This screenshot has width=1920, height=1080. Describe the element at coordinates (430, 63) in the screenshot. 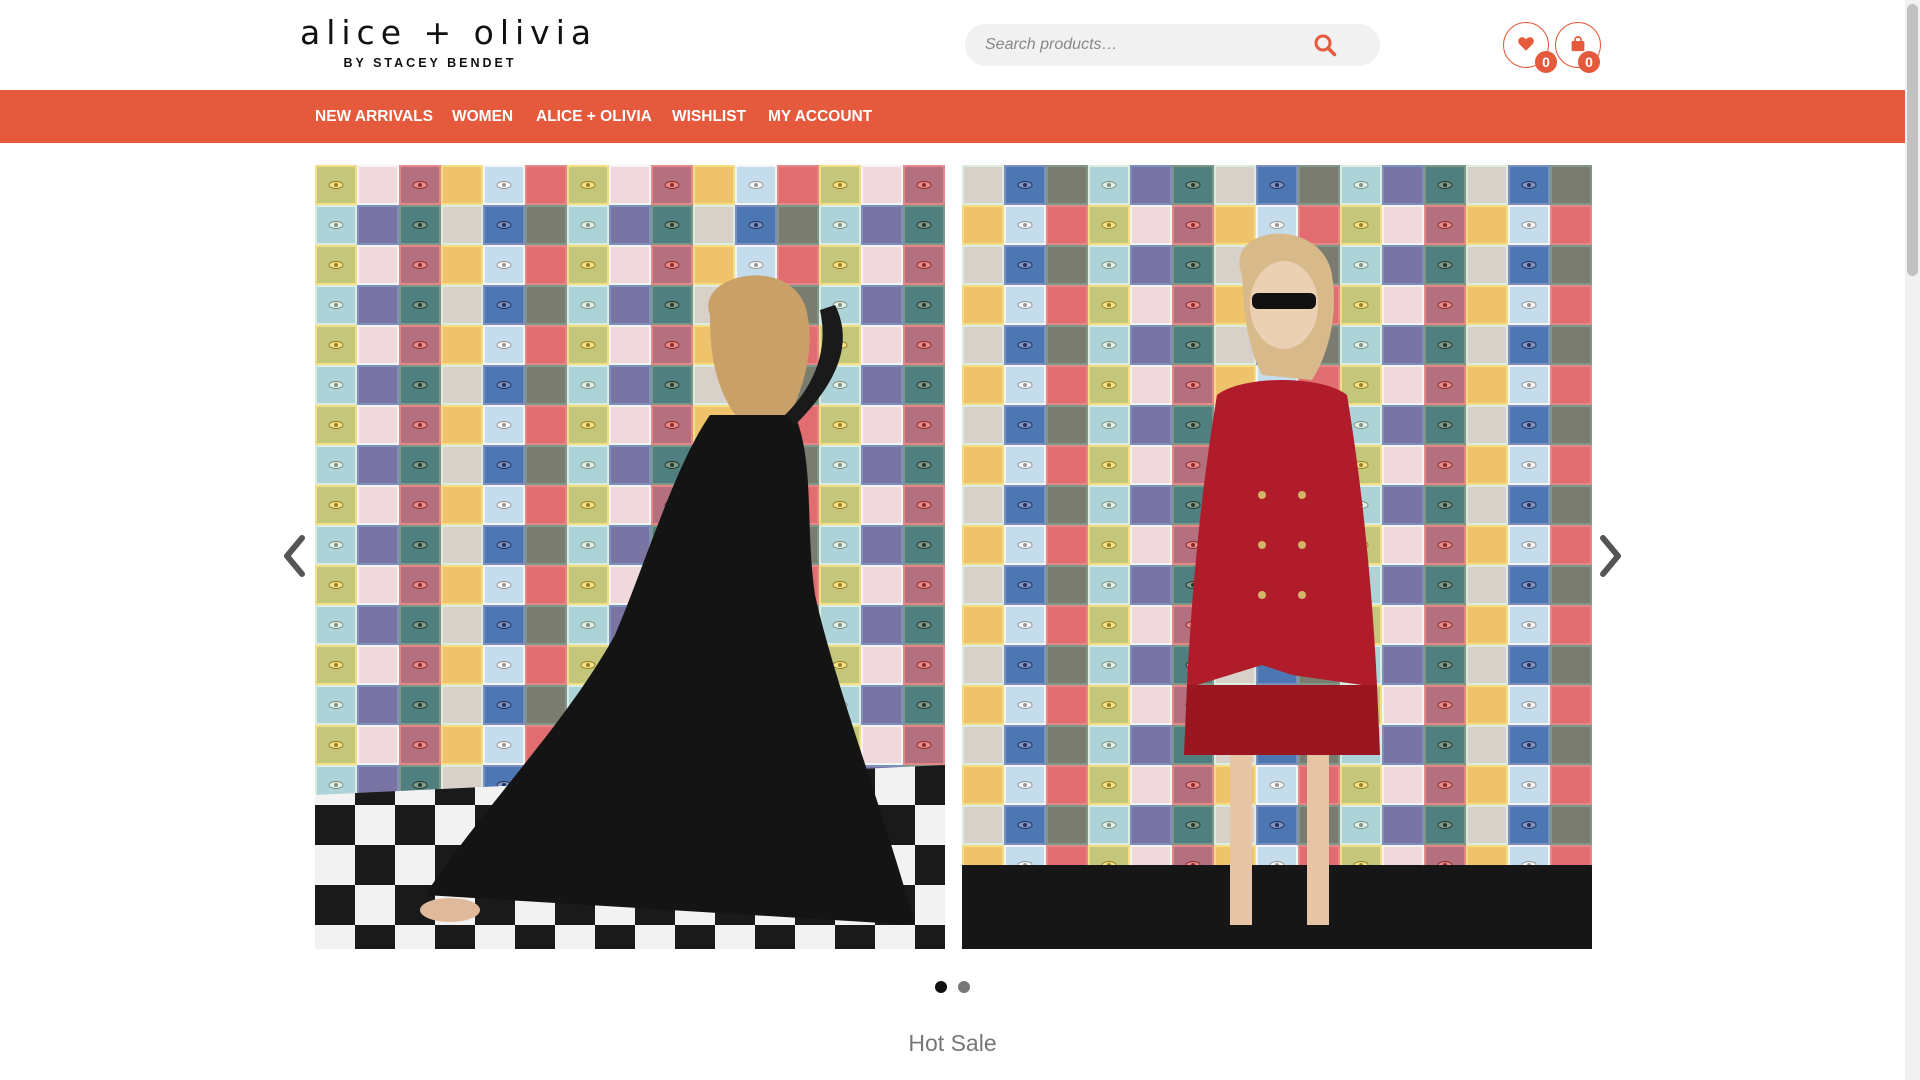

I see `logo-tagline: BY STACEY BENDET` at that location.